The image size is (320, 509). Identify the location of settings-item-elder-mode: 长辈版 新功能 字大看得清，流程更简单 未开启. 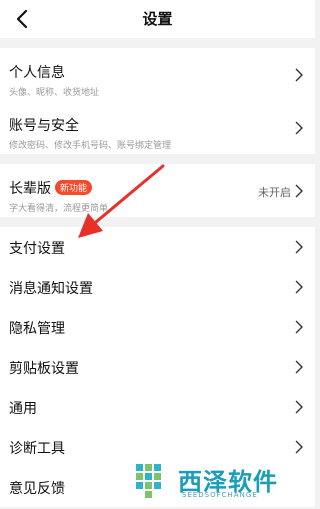
(157, 190).